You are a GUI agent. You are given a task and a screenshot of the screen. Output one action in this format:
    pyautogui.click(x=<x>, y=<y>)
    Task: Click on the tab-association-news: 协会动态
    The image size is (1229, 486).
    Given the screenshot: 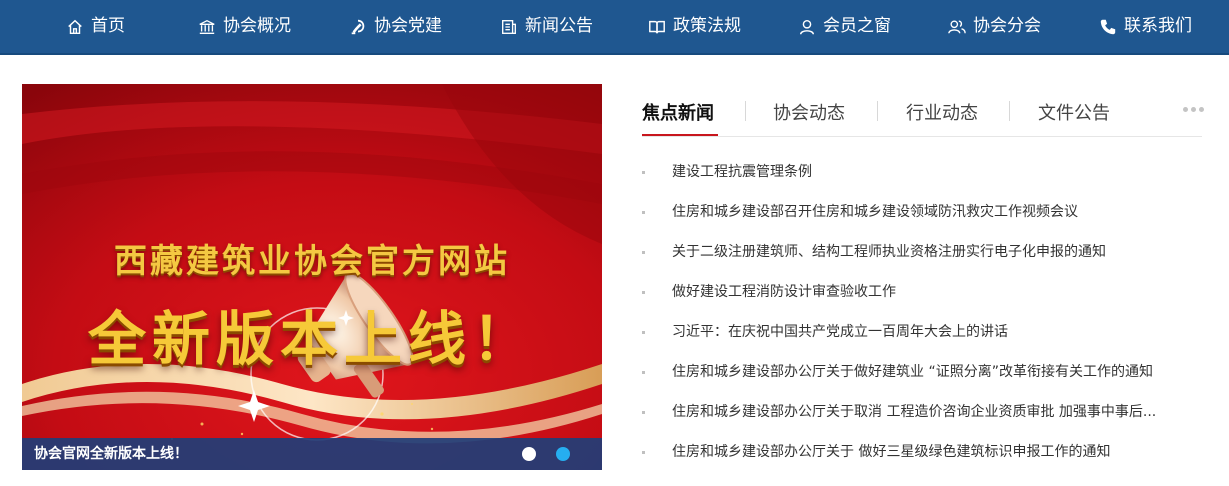 What is the action you would take?
    pyautogui.click(x=809, y=112)
    